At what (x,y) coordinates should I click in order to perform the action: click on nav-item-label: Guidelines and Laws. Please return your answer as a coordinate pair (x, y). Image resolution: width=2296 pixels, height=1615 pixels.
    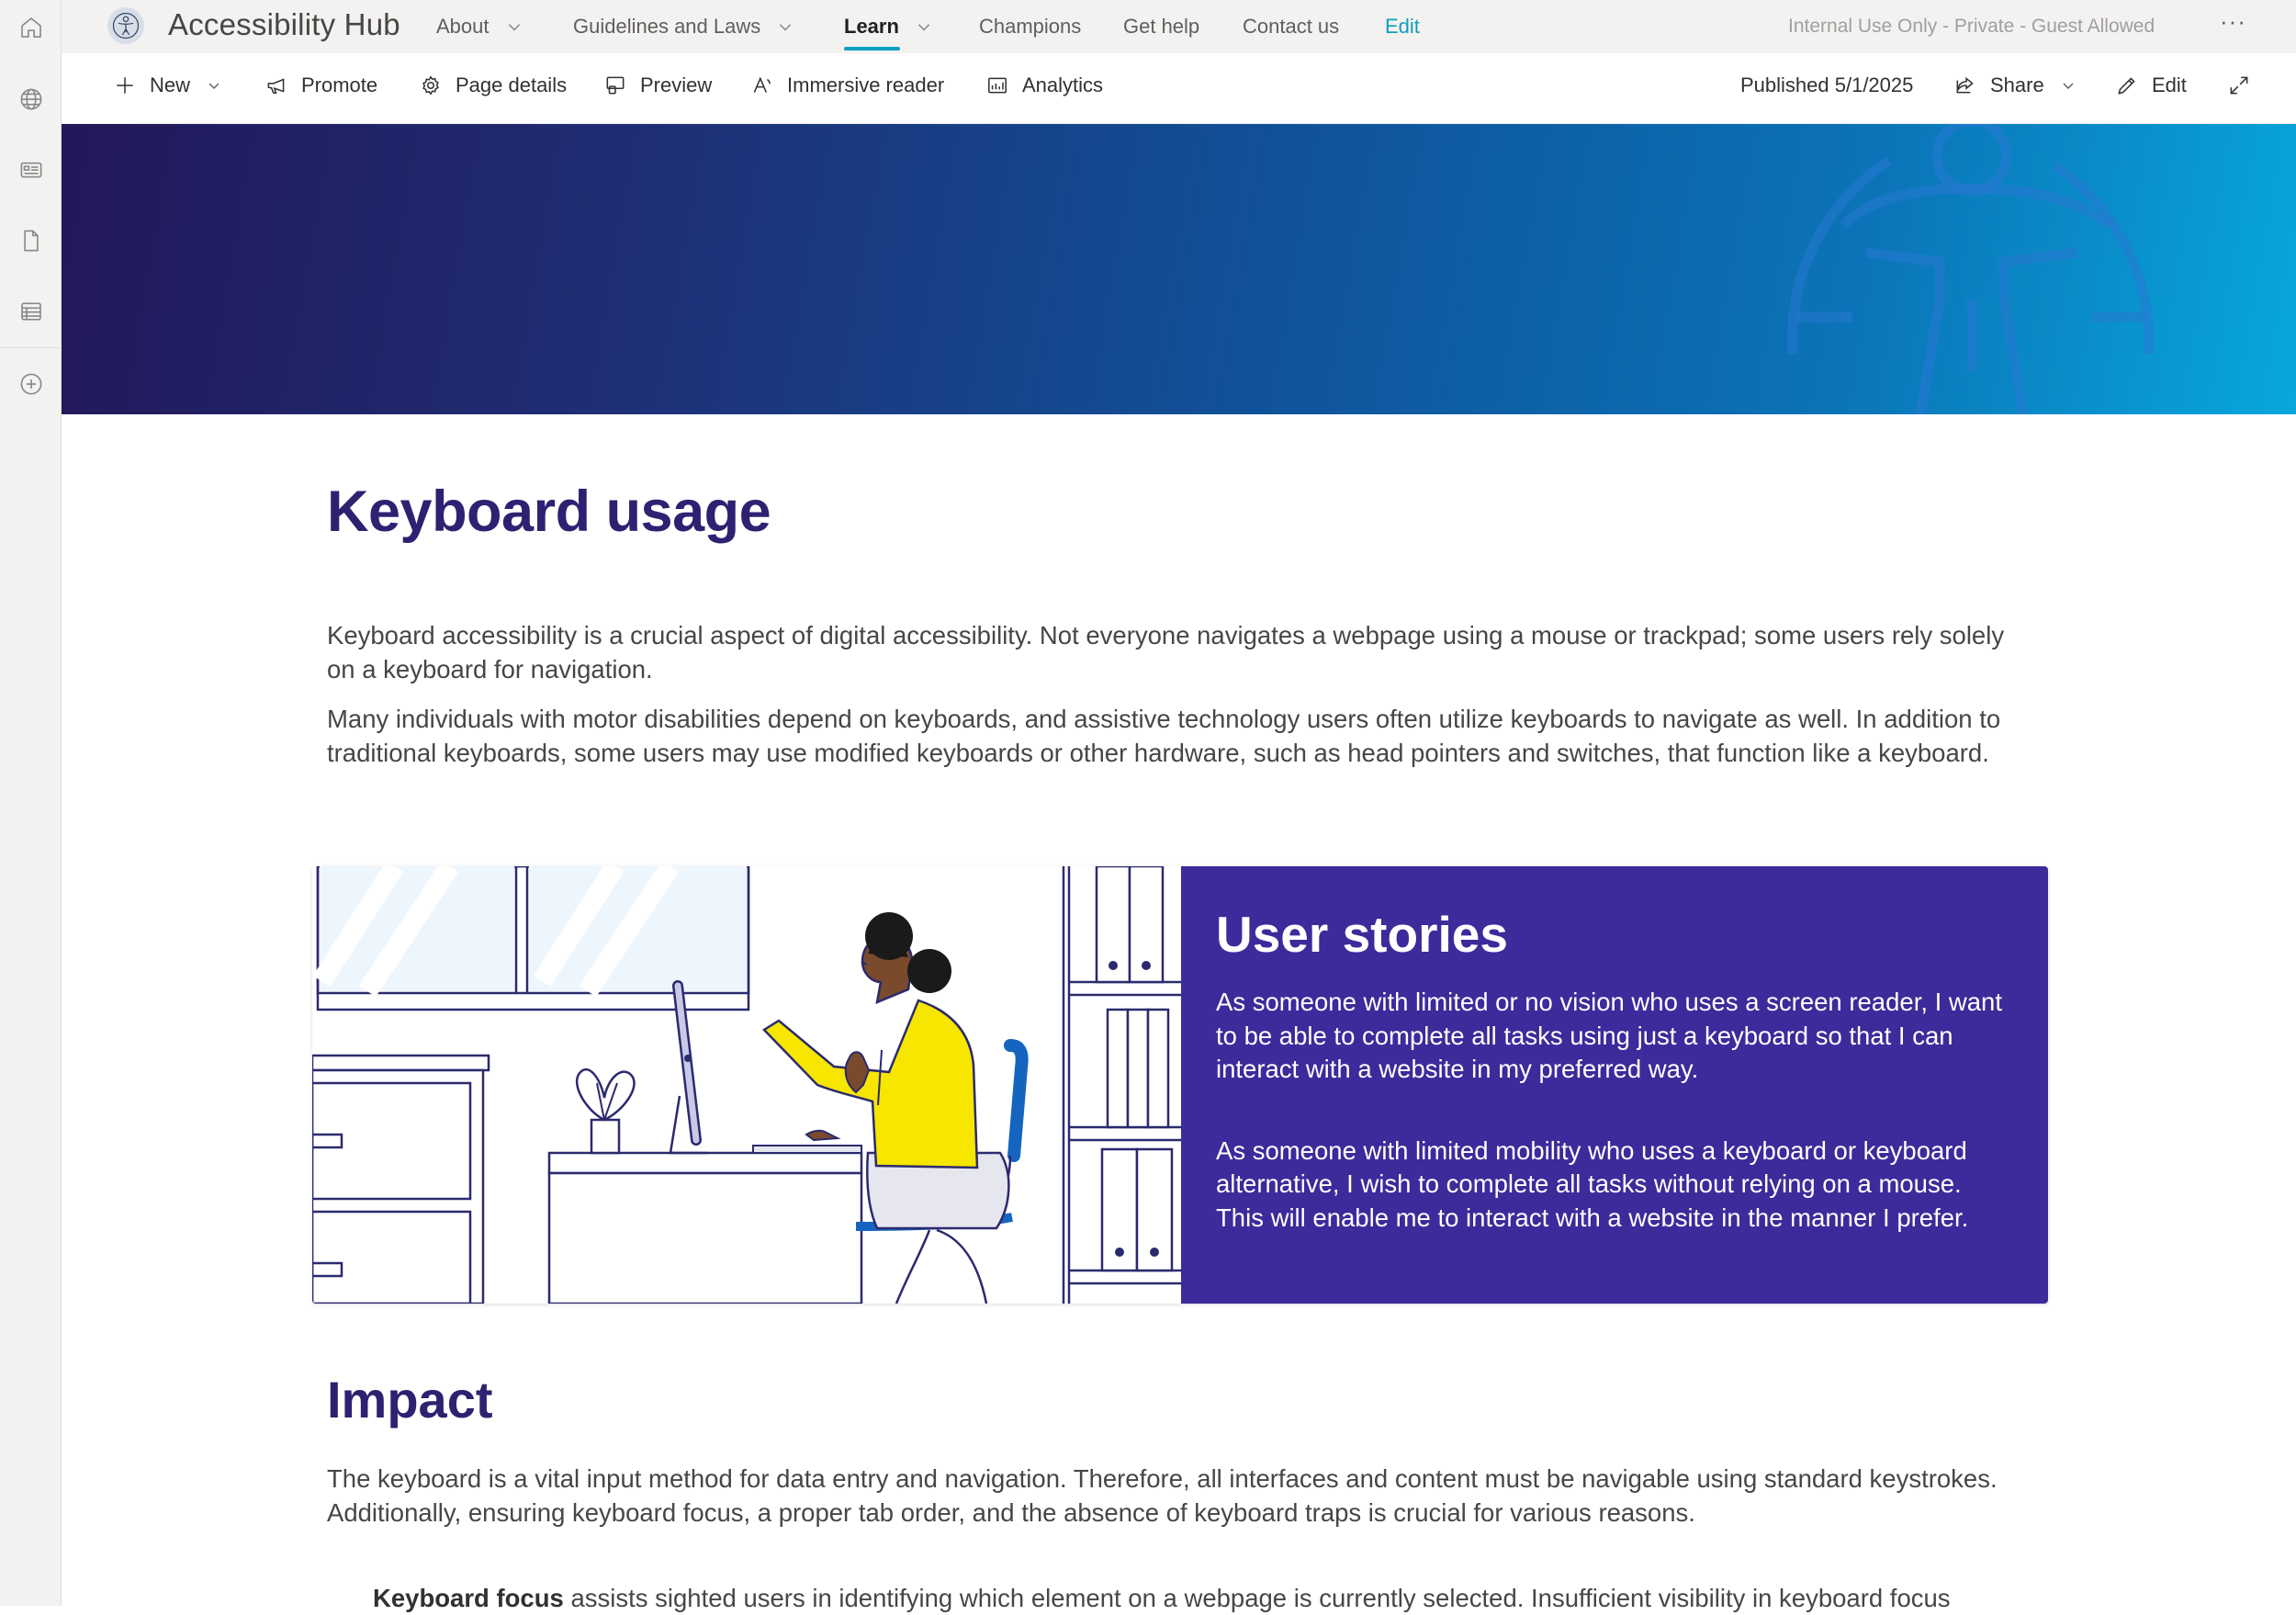
    Looking at the image, I should click on (667, 26).